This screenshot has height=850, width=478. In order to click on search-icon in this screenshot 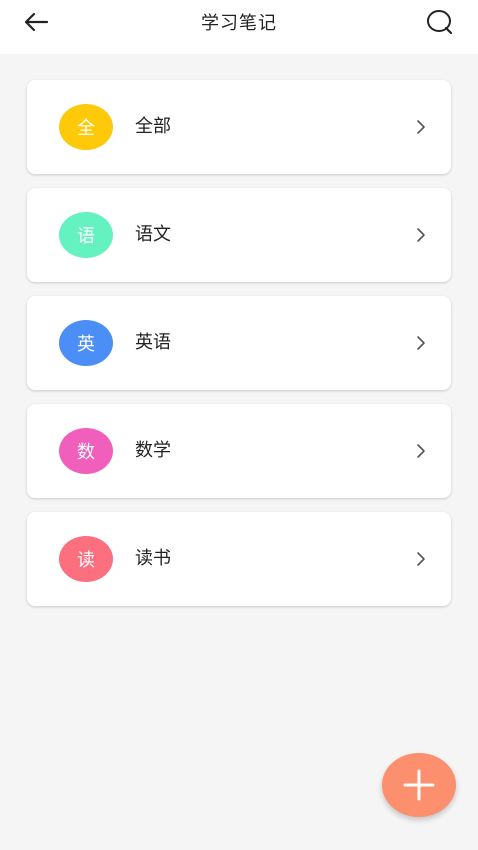, I will do `click(440, 22)`.